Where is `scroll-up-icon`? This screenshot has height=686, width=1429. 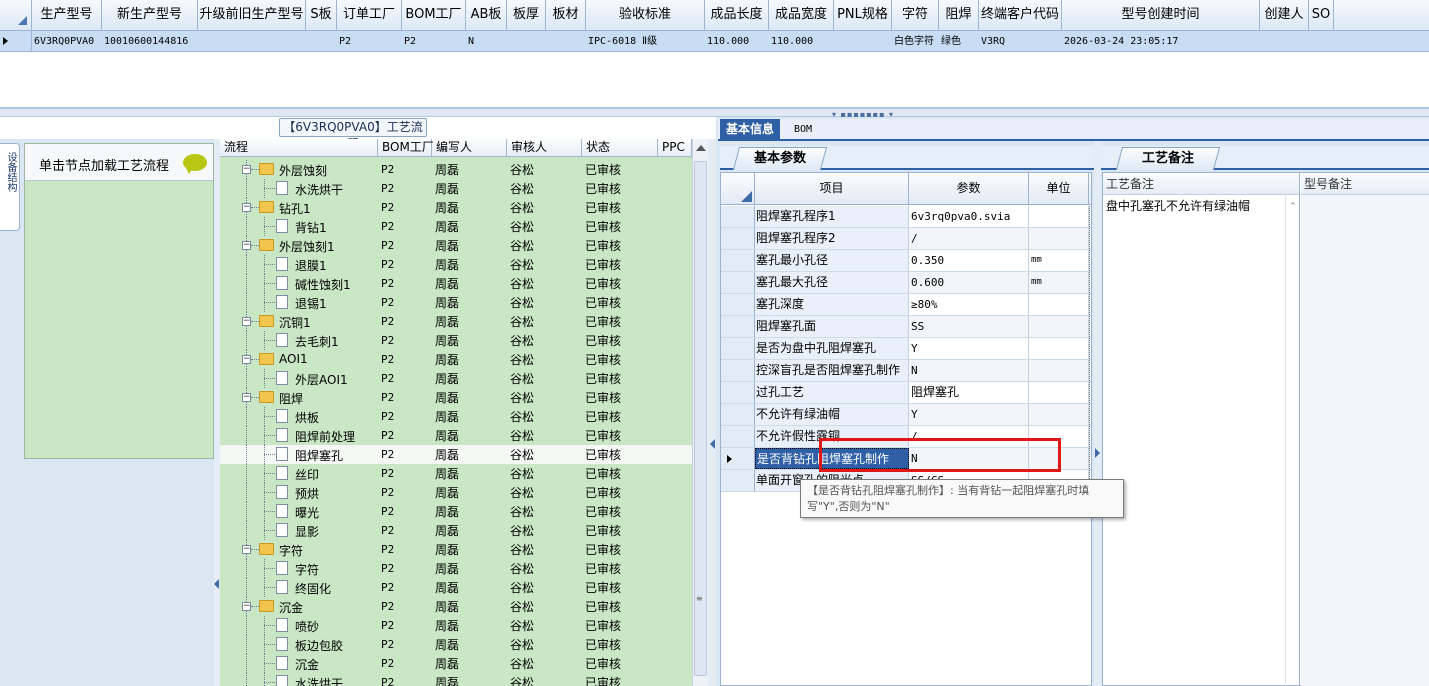
scroll-up-icon is located at coordinates (701, 148).